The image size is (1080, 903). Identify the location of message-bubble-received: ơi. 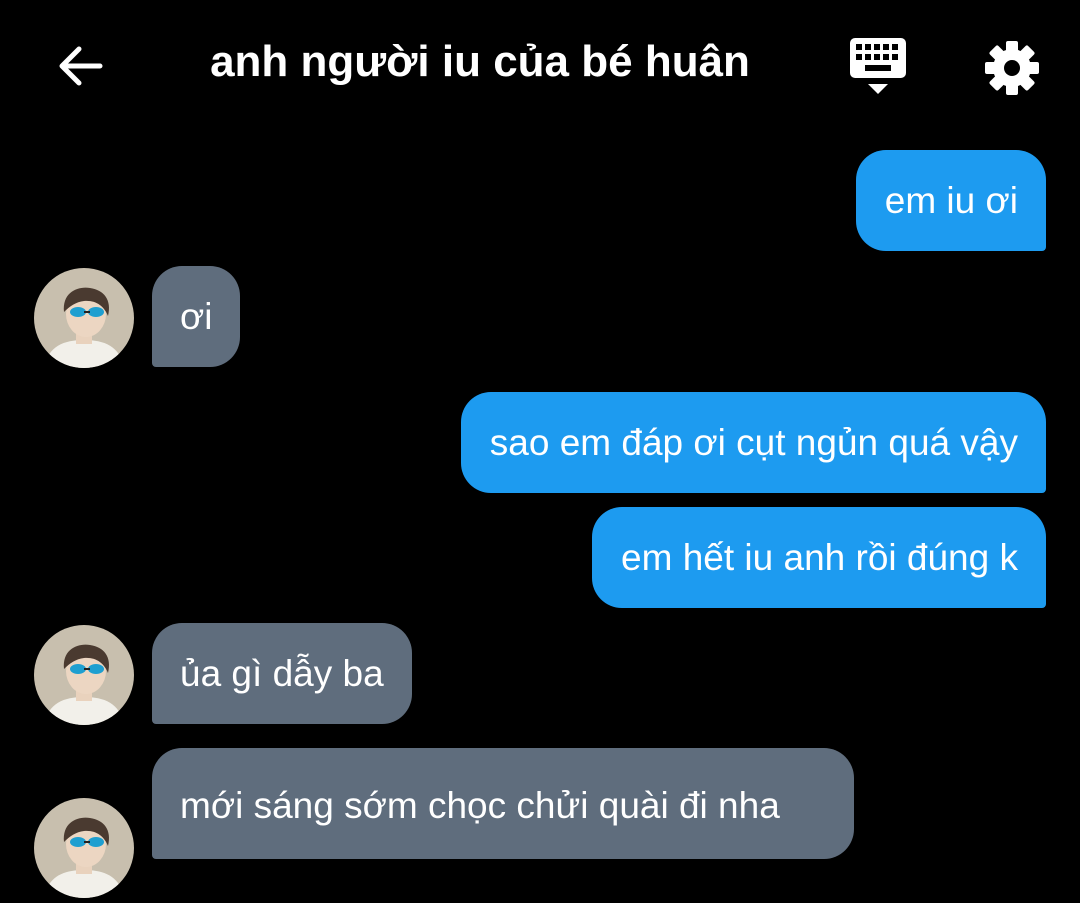
(196, 316).